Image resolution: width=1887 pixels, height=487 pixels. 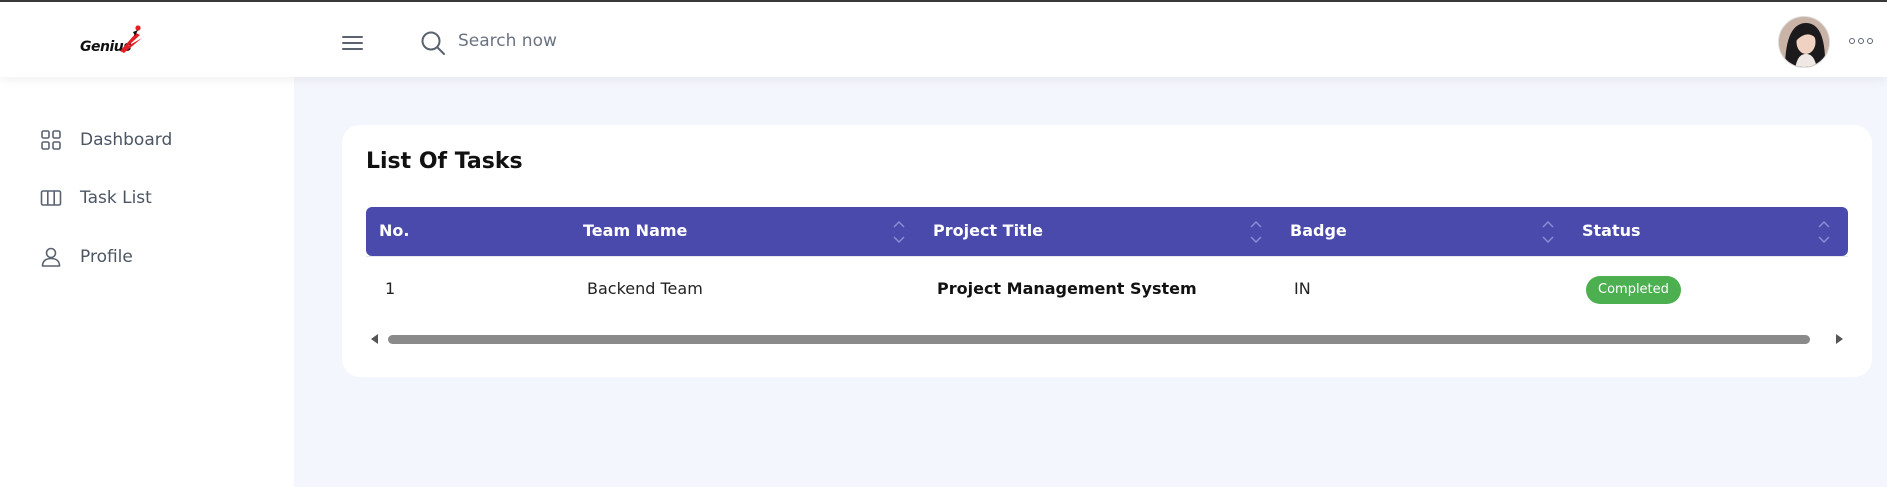 I want to click on horizontal-scrollbar, so click(x=1107, y=339).